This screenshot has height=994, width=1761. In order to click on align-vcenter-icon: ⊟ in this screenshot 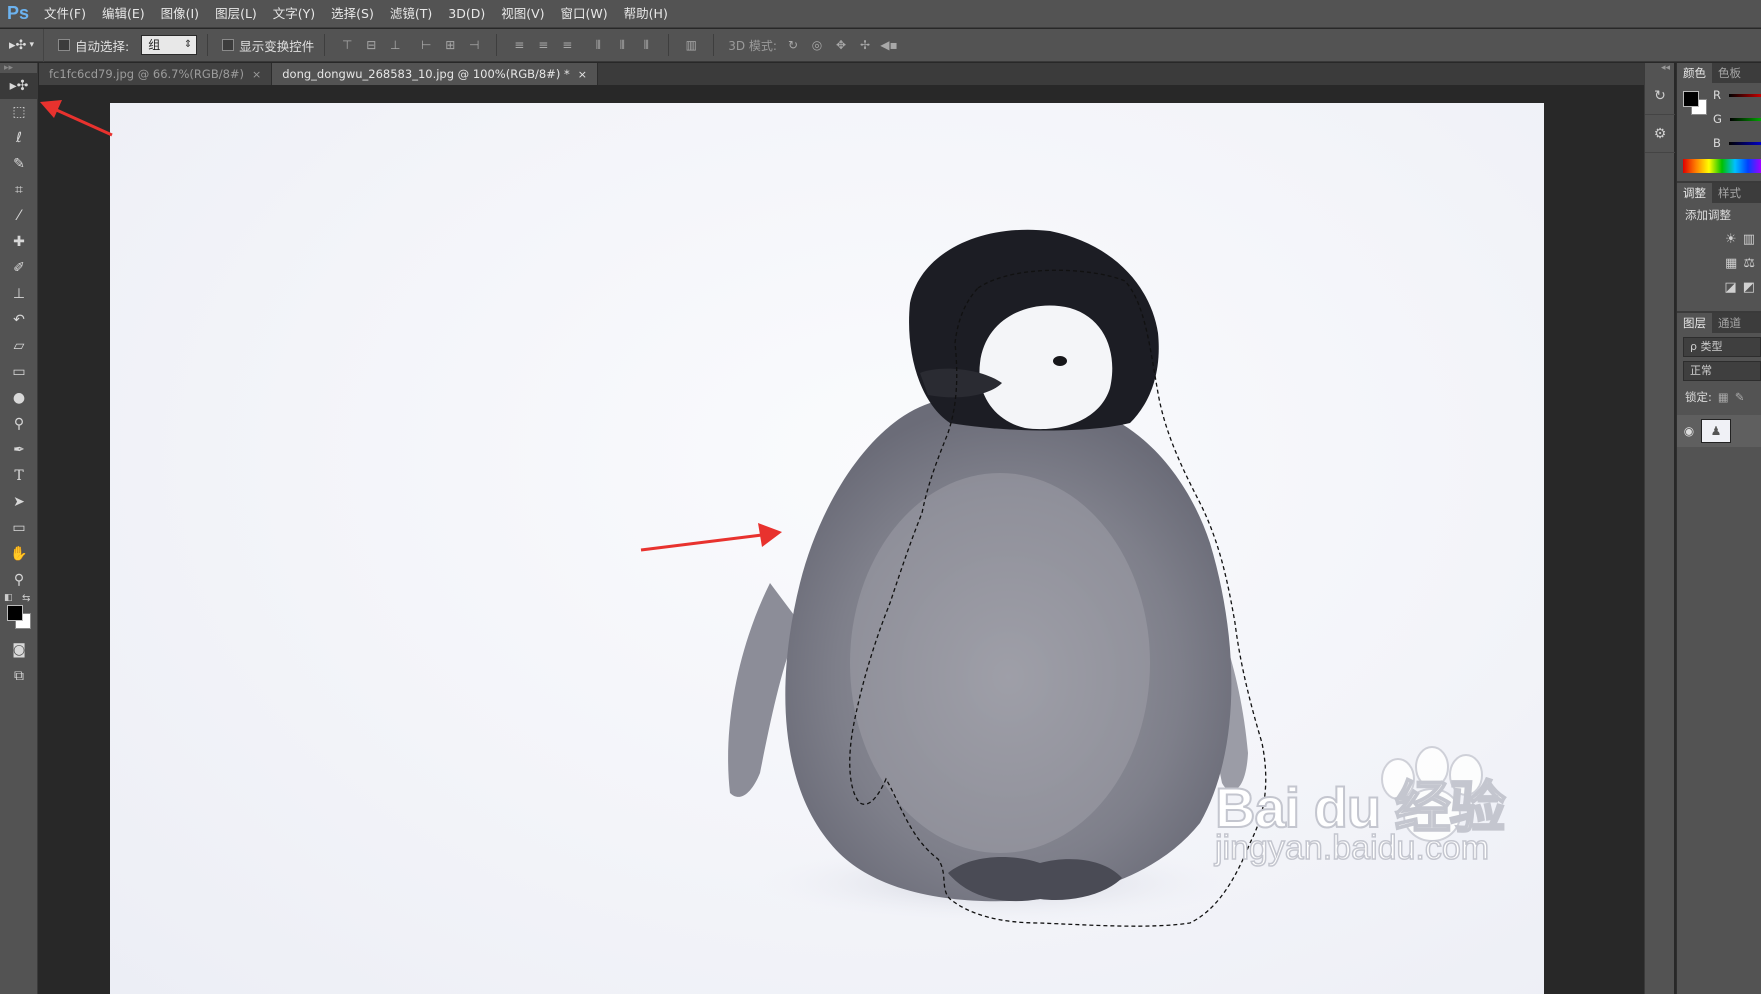, I will do `click(371, 45)`.